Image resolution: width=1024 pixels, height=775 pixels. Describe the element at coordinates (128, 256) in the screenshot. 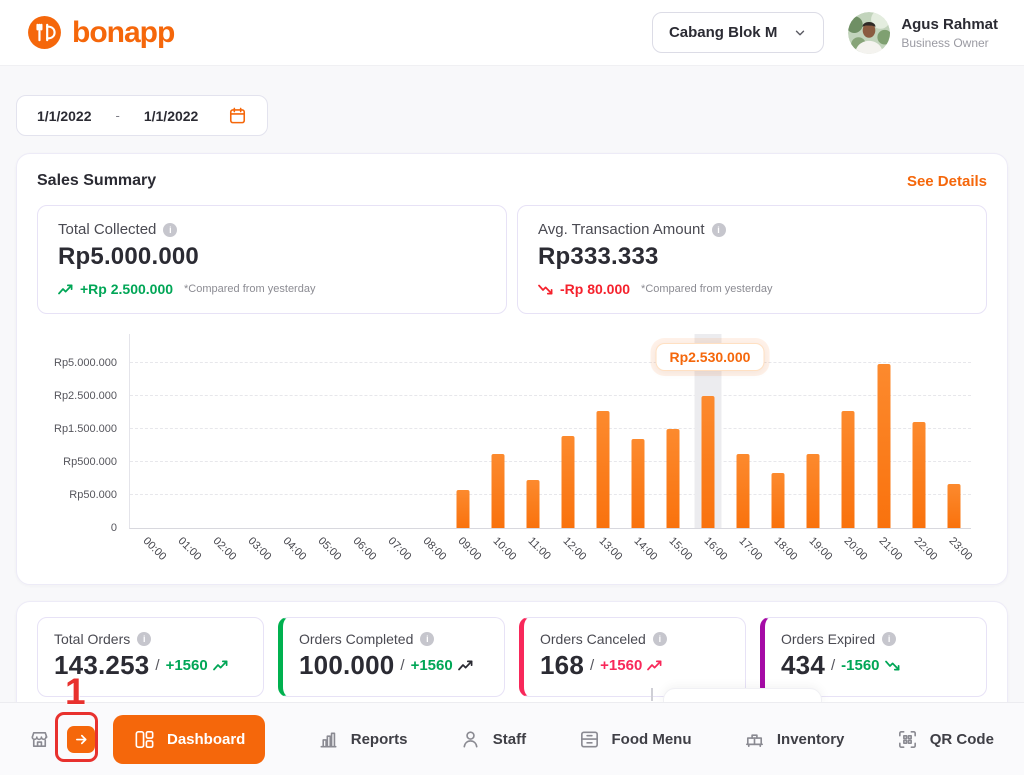

I see `stat-value: Rp5.000.000` at that location.